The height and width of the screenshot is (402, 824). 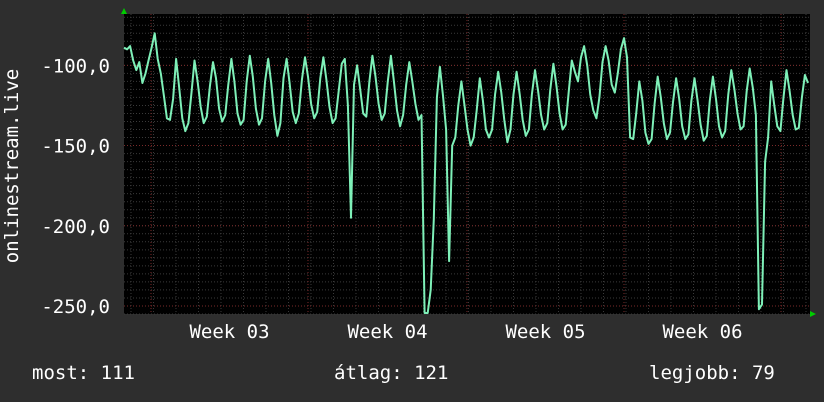 What do you see at coordinates (75, 186) in the screenshot?
I see `y-axis-ticks: -100,0 -150,0 -200,0 -250,0` at bounding box center [75, 186].